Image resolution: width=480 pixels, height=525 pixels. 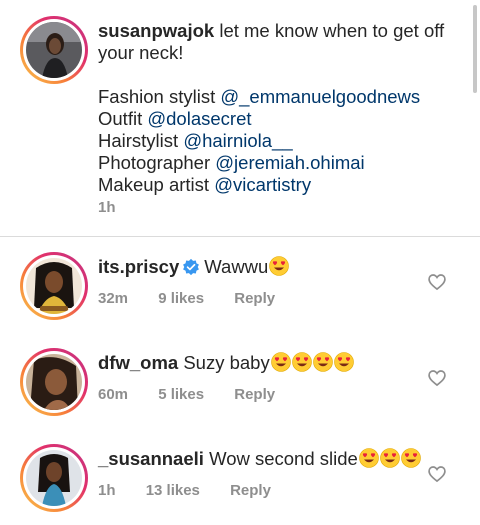 I want to click on caption-timestamp: 1h, so click(x=107, y=207).